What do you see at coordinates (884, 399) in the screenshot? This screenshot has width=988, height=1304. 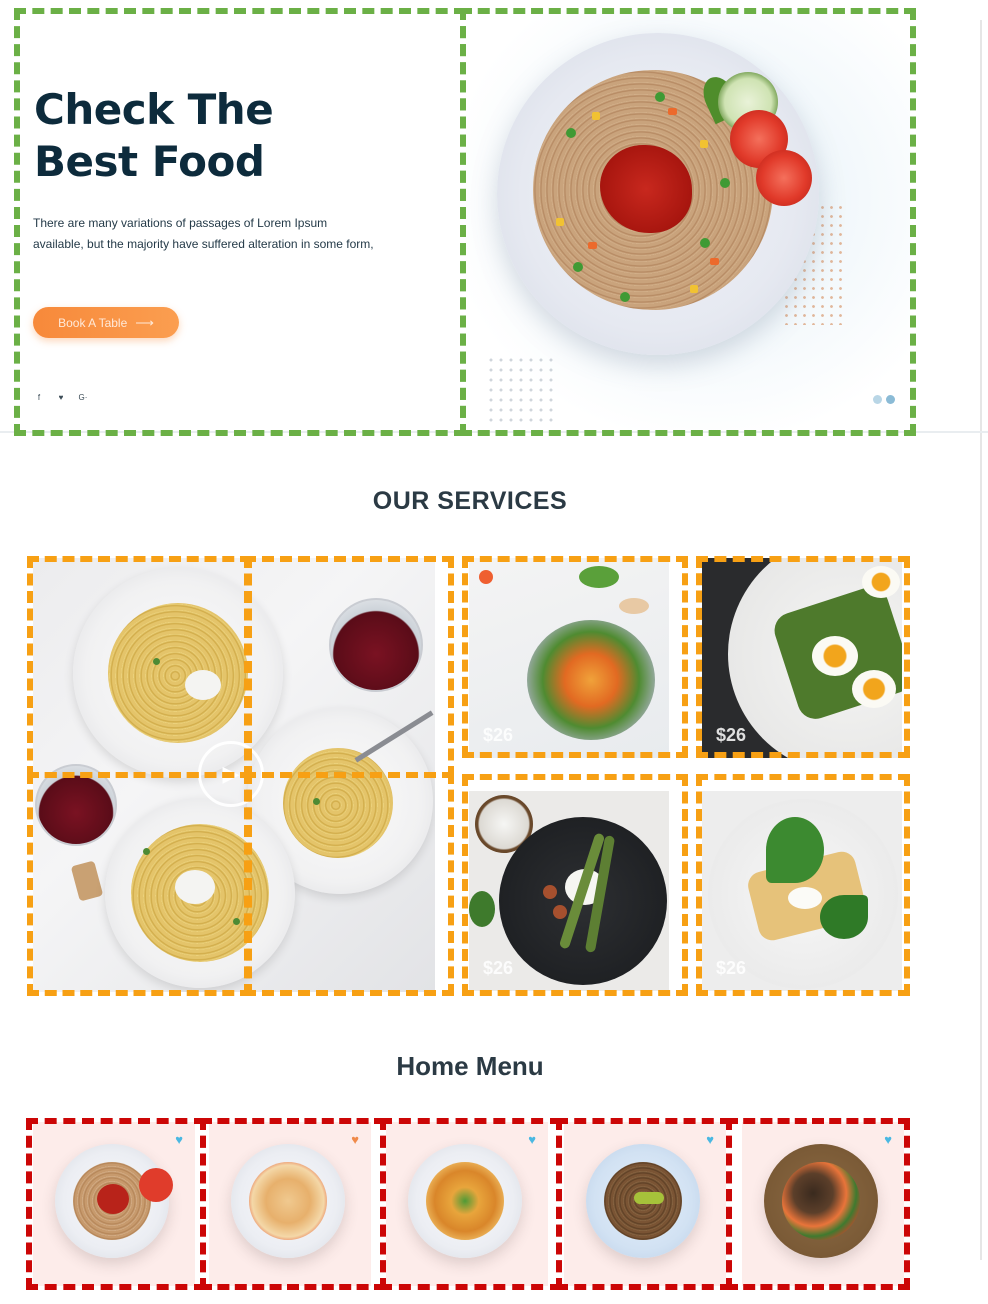 I see `hero-slider-dots` at bounding box center [884, 399].